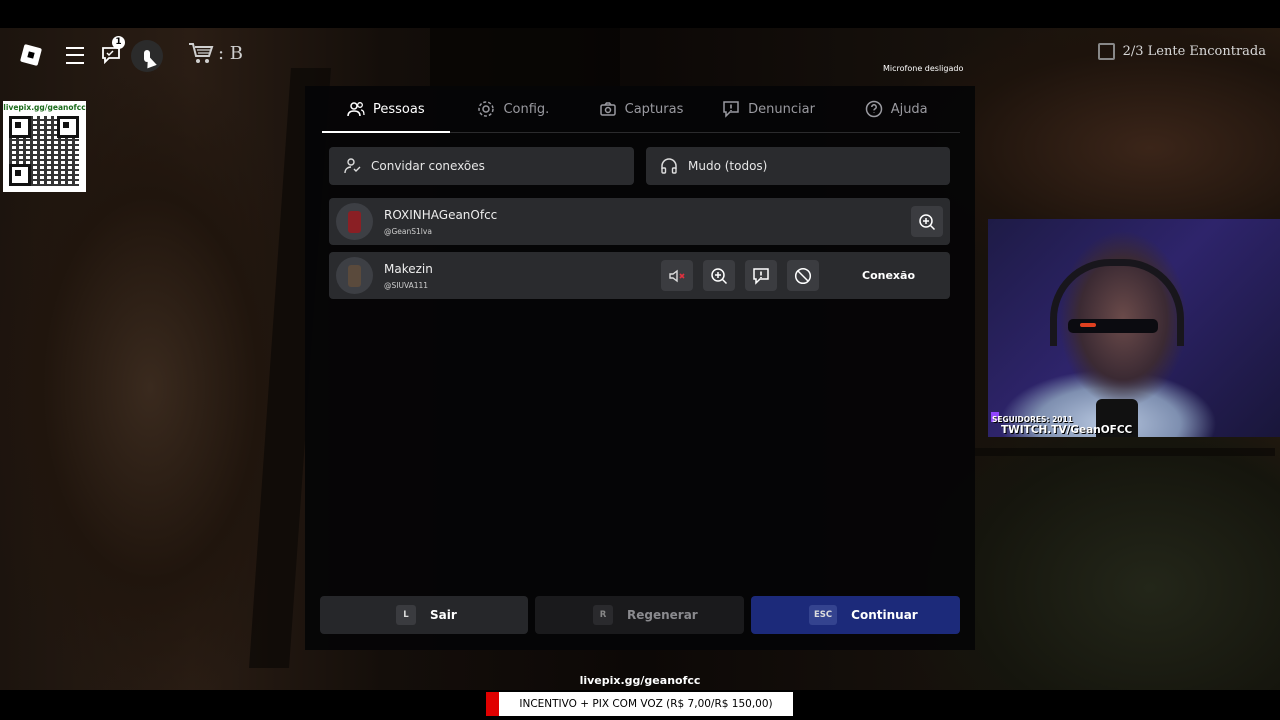 The image size is (1280, 720). I want to click on camera-icon, so click(607, 109).